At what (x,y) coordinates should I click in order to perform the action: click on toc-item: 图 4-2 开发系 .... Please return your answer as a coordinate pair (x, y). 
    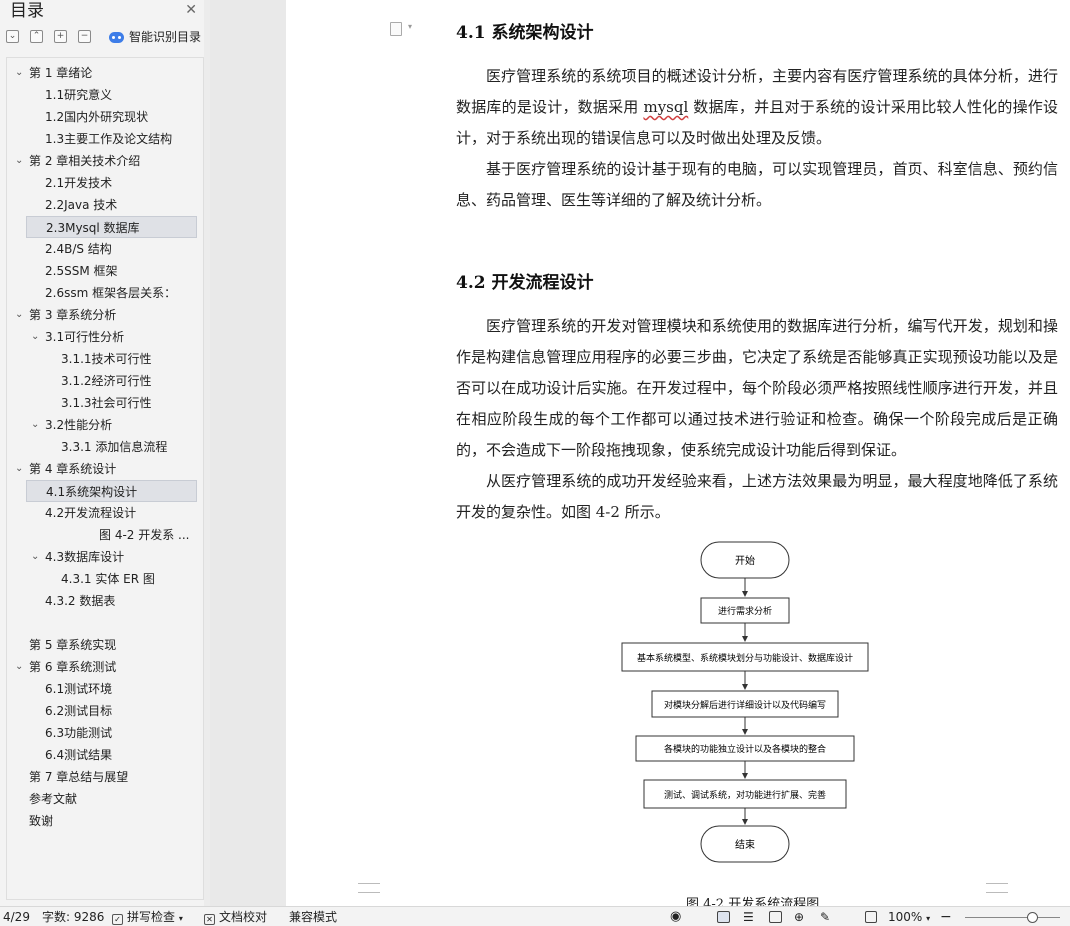
    Looking at the image, I should click on (111, 535).